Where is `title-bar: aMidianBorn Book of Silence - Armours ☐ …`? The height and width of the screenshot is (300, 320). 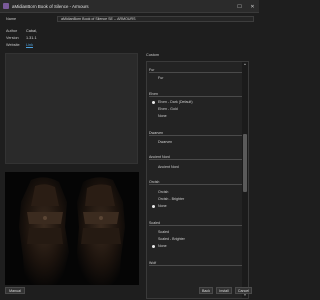 title-bar: aMidianBorn Book of Silence - Armours ☐ … is located at coordinates (129, 6).